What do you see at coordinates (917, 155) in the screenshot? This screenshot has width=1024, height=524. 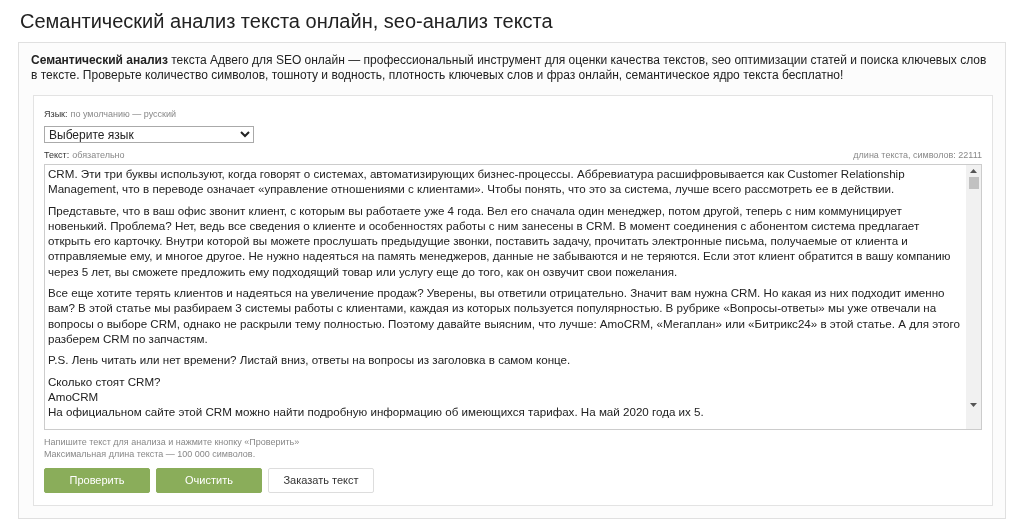 I see `text-length: длина текста, символов: 22111` at bounding box center [917, 155].